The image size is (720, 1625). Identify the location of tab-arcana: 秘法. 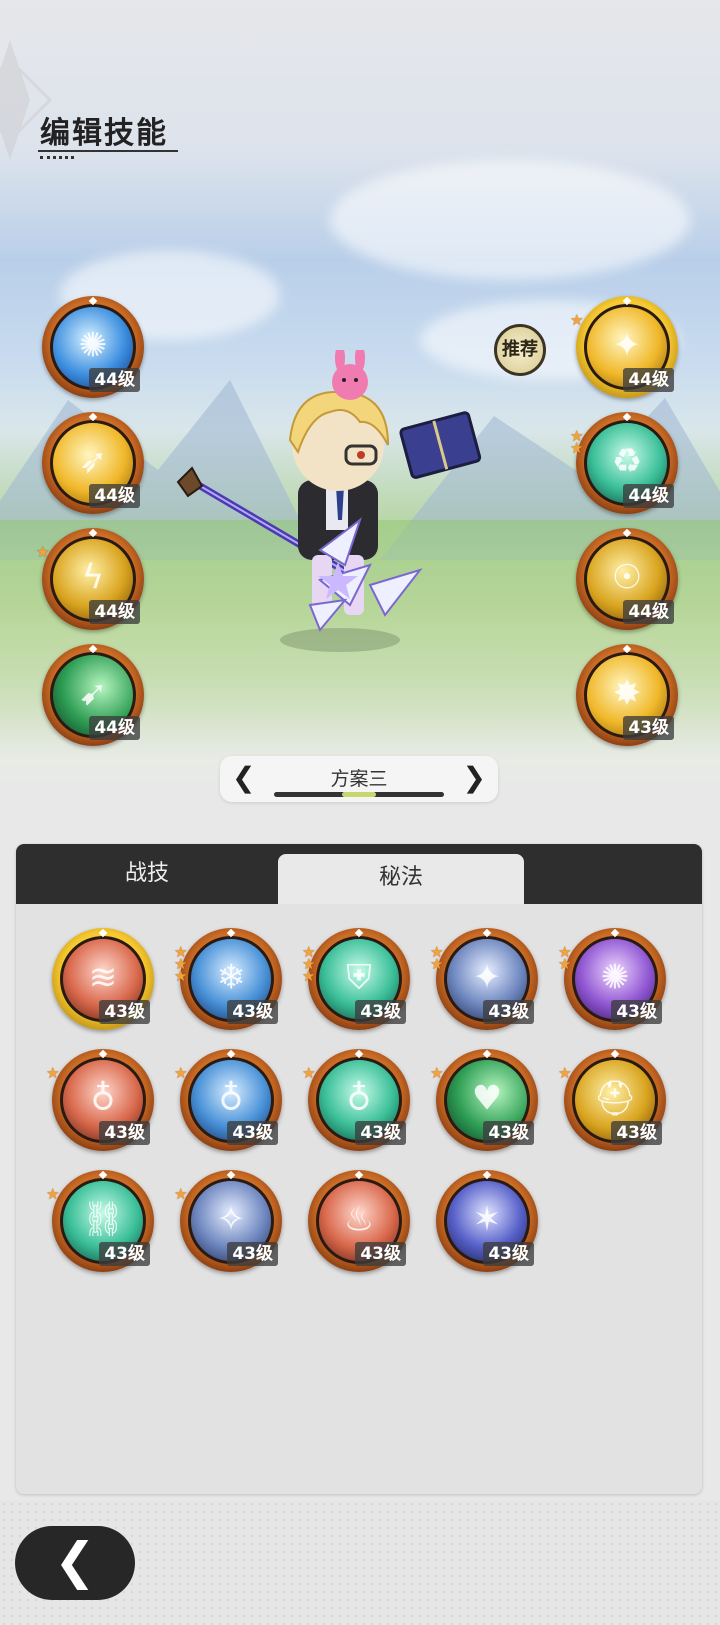
(401, 880).